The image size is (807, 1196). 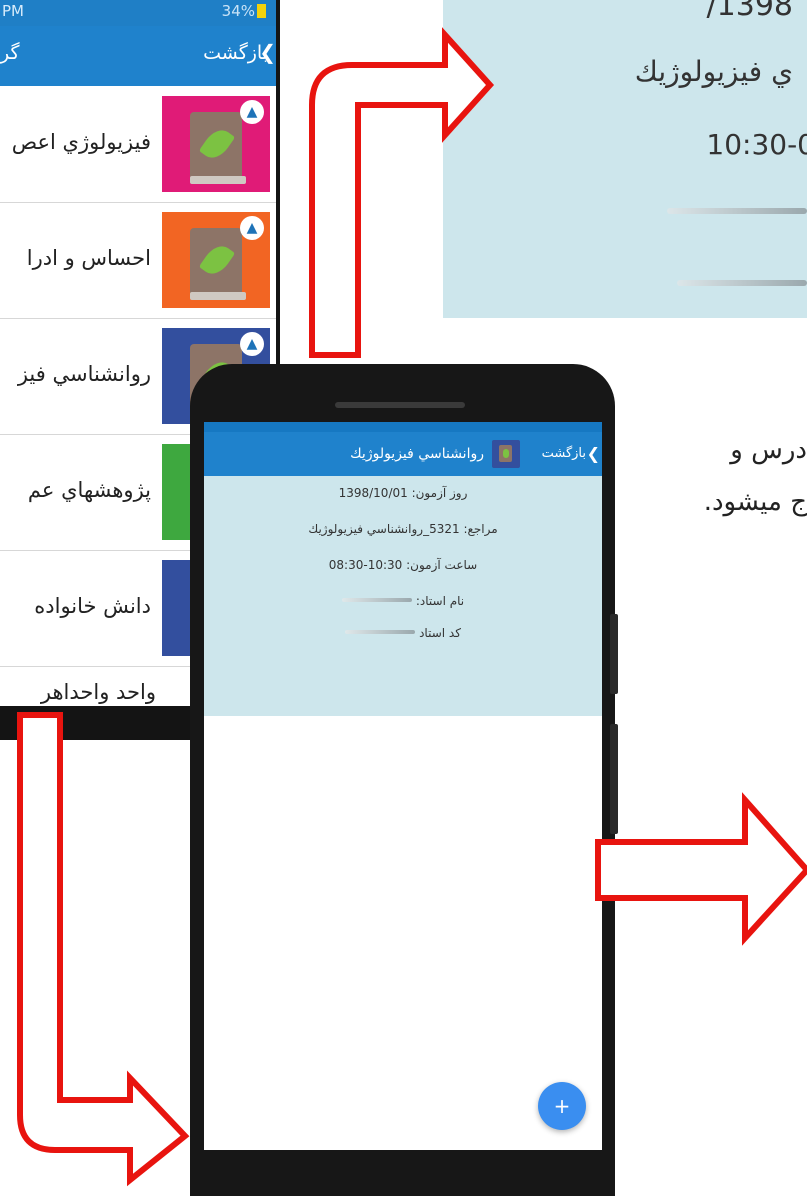 What do you see at coordinates (103, 949) in the screenshot?
I see `arrow-down-right-icon` at bounding box center [103, 949].